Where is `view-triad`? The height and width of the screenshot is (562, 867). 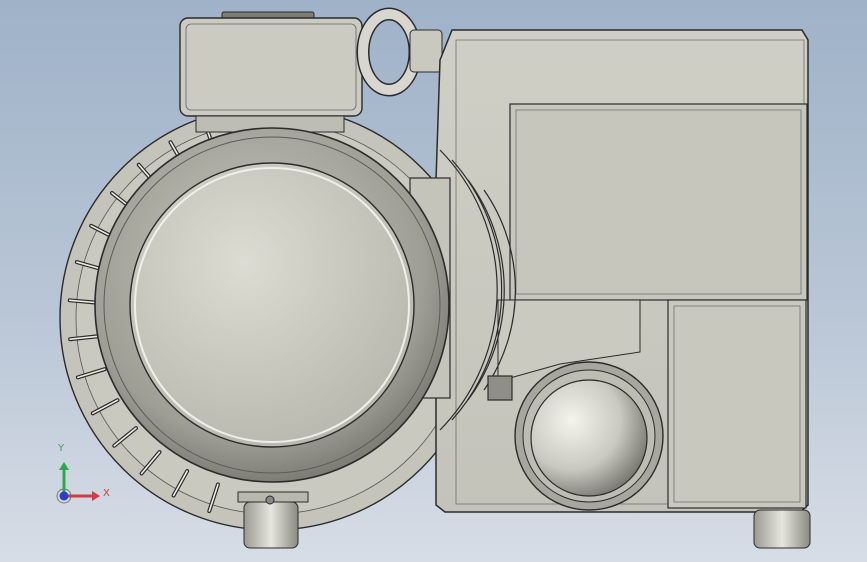 view-triad is located at coordinates (78, 483).